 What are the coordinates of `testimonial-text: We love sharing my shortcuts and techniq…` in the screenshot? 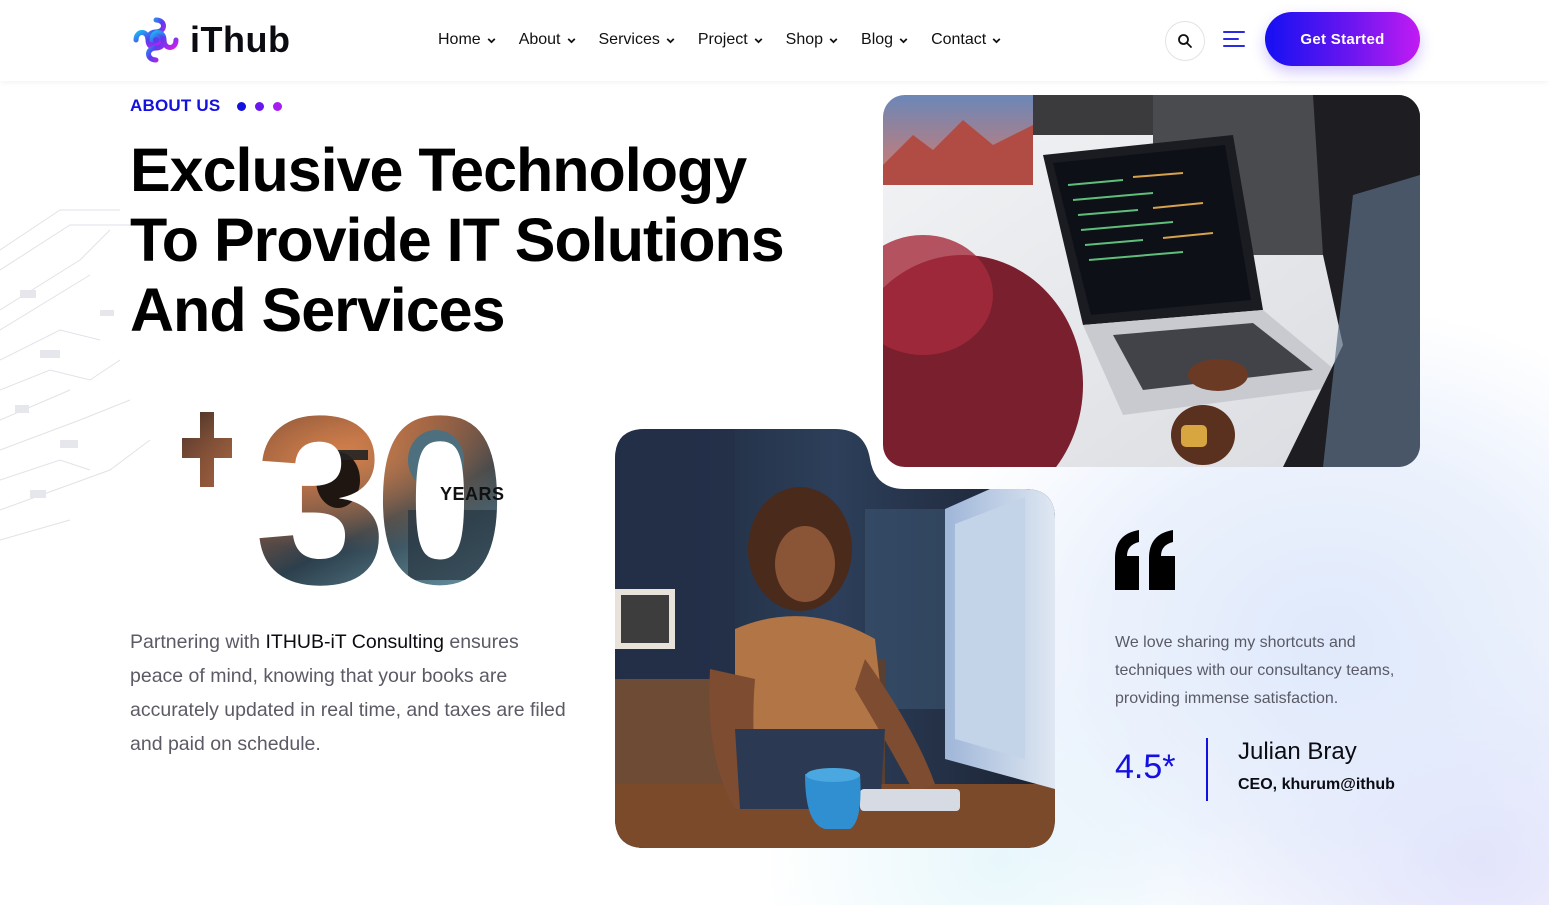 It's located at (1255, 670).